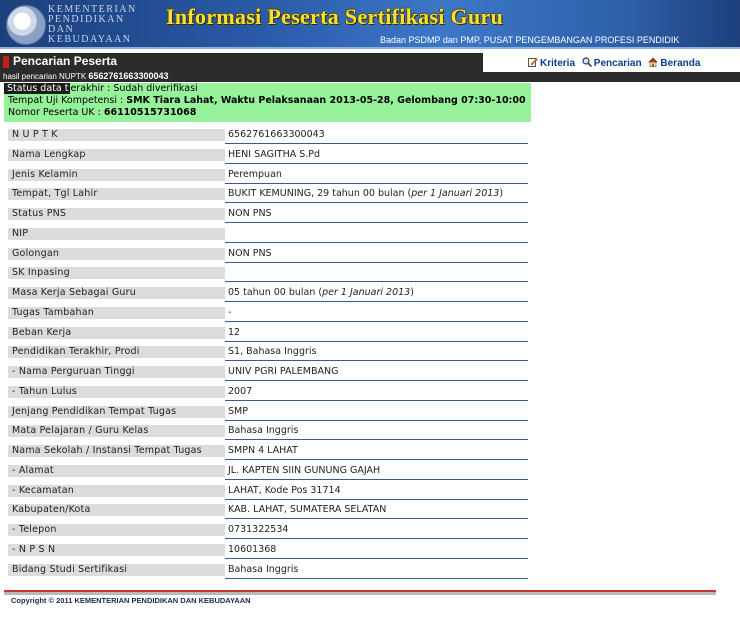 This screenshot has width=740, height=621. What do you see at coordinates (268, 493) in the screenshot?
I see `table-row: - Kecamatan LAHAT, Kode Pos 31714` at bounding box center [268, 493].